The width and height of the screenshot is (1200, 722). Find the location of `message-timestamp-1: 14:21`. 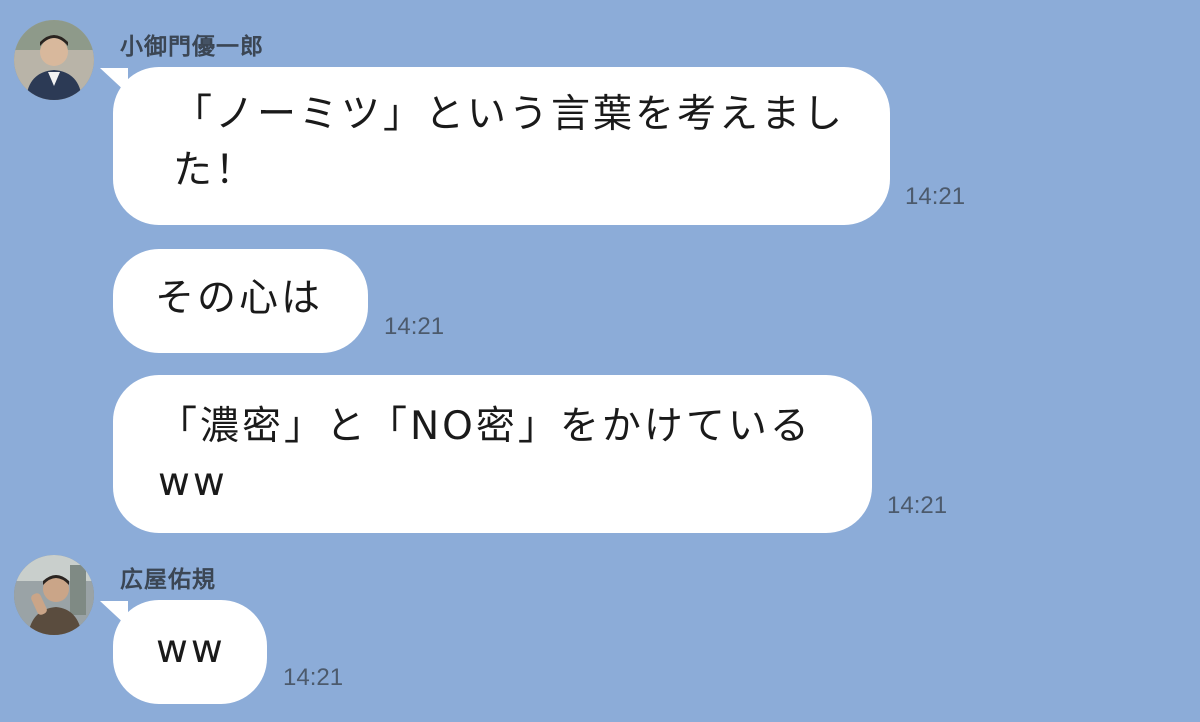

message-timestamp-1: 14:21 is located at coordinates (935, 196).